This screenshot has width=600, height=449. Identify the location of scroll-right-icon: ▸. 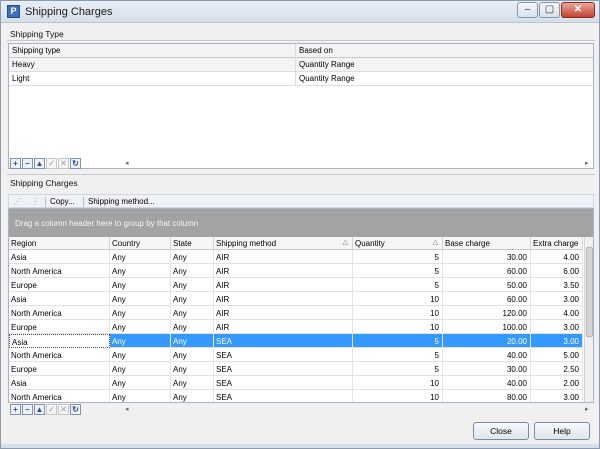
(587, 163).